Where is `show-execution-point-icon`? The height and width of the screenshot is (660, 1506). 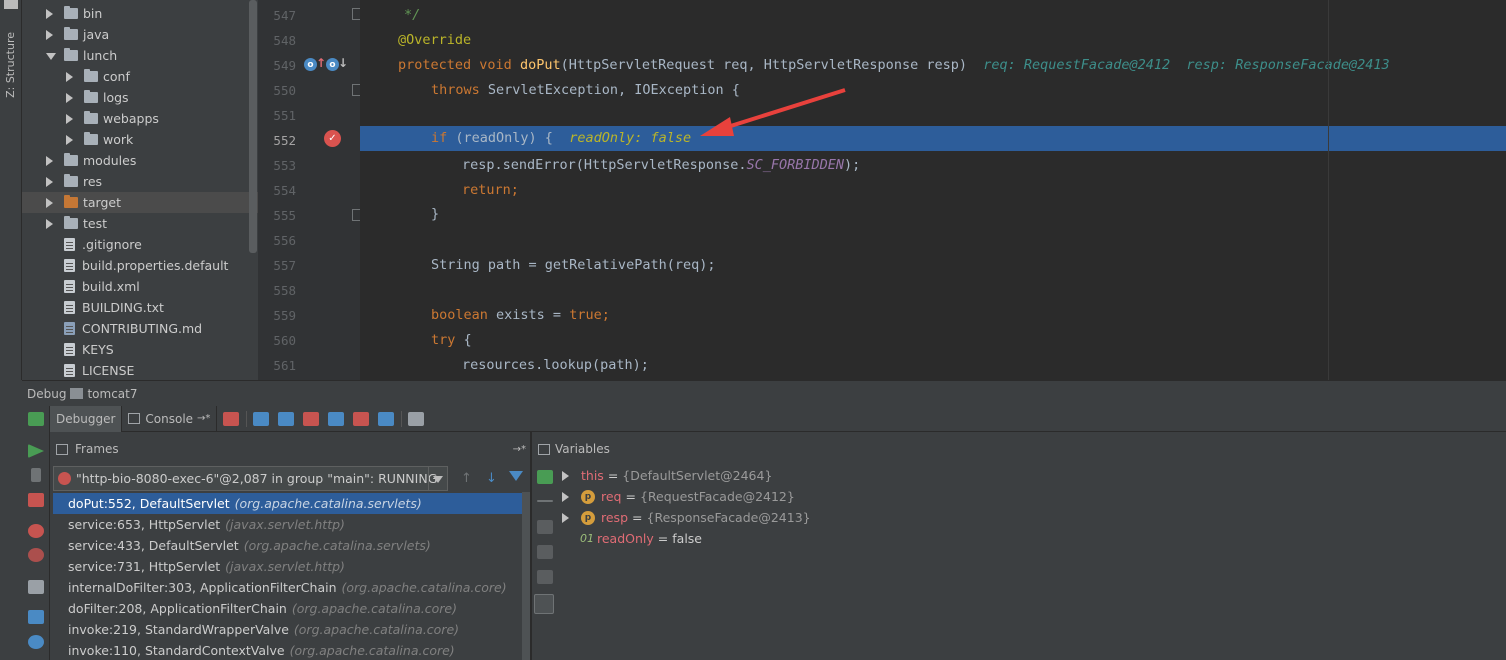 show-execution-point-icon is located at coordinates (231, 418).